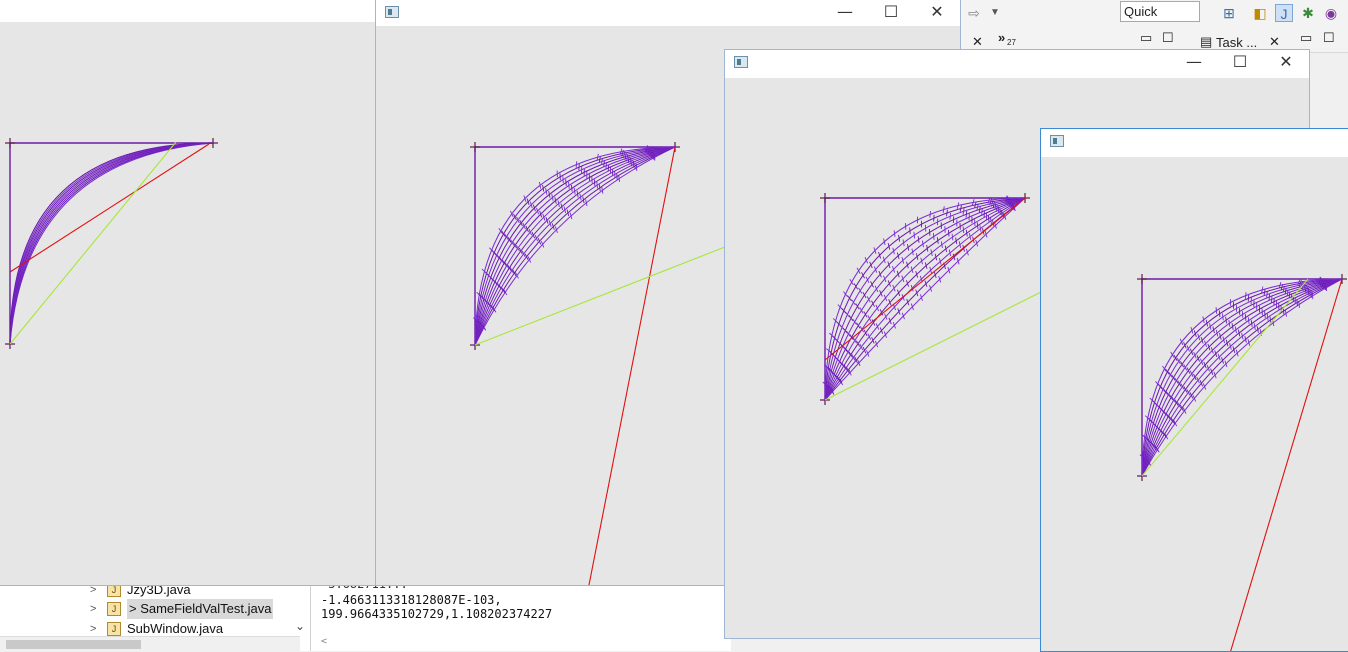  What do you see at coordinates (1308, 13) in the screenshot?
I see `debug-perspective-icon: ✱` at bounding box center [1308, 13].